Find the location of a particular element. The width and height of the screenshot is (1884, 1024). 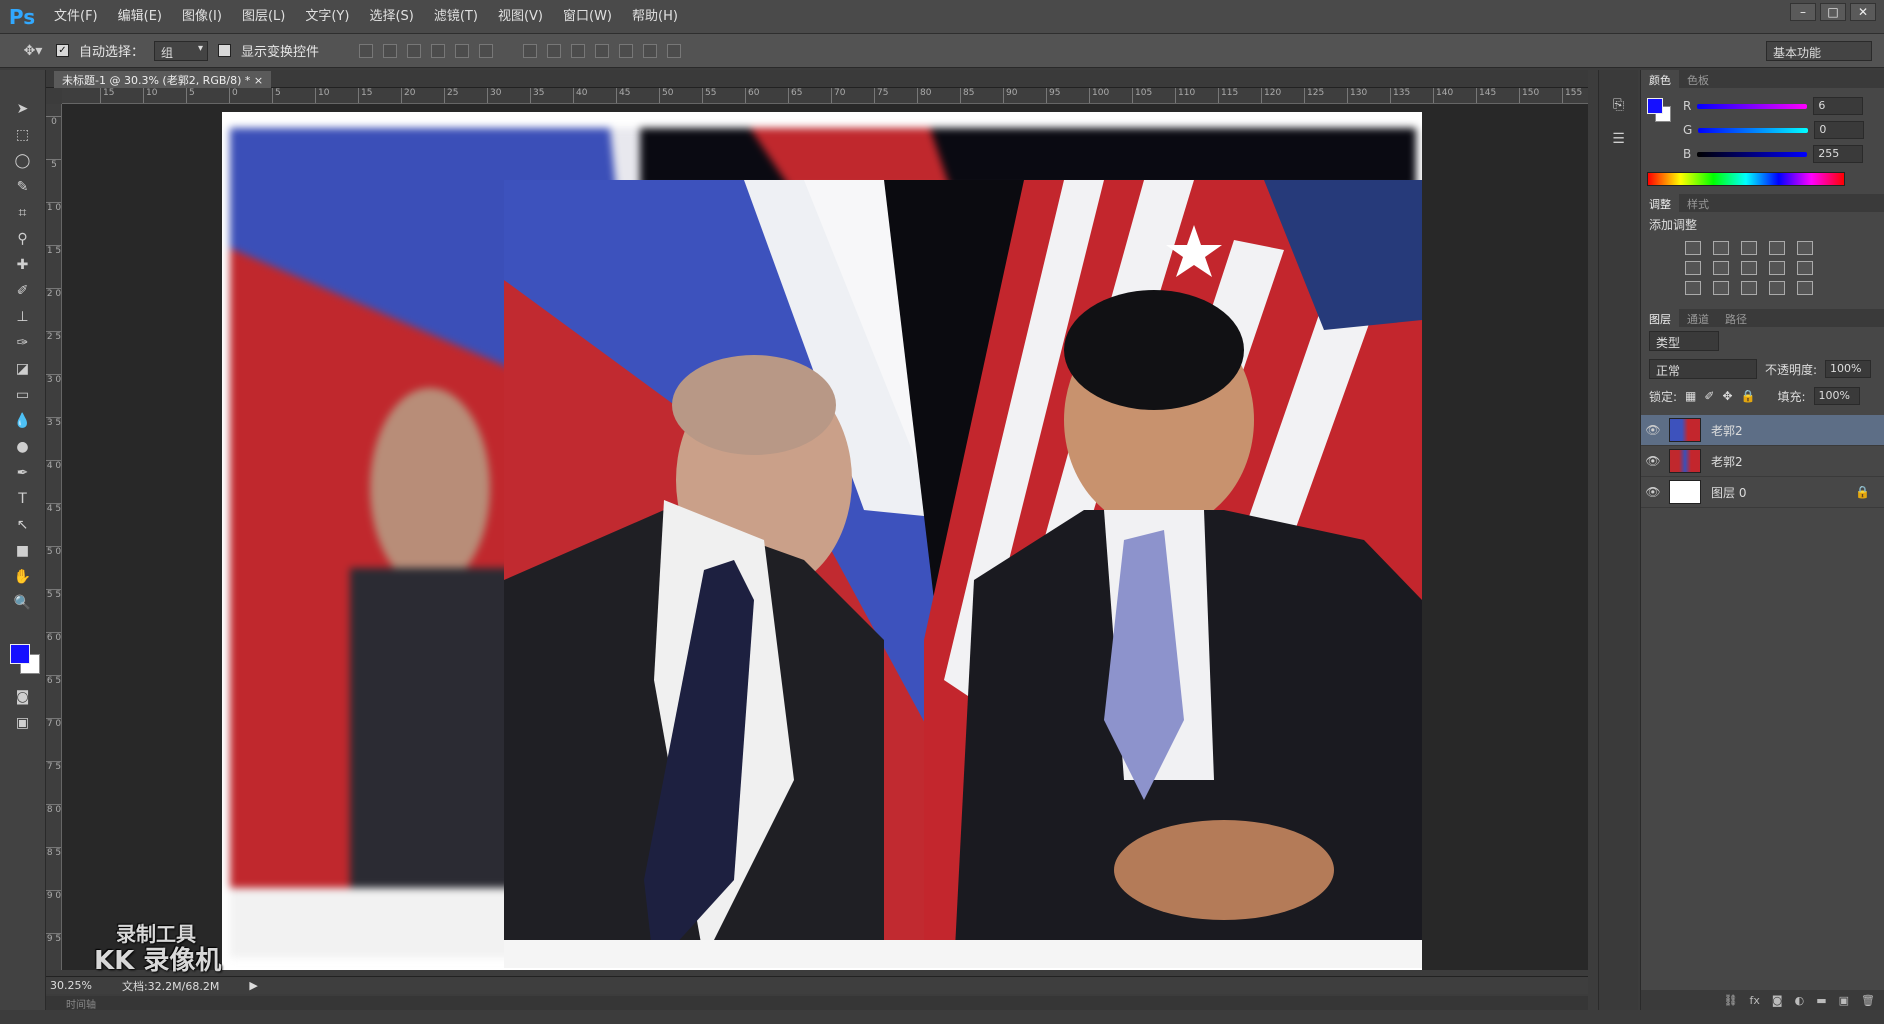

black-white-icon is located at coordinates (1749, 268).